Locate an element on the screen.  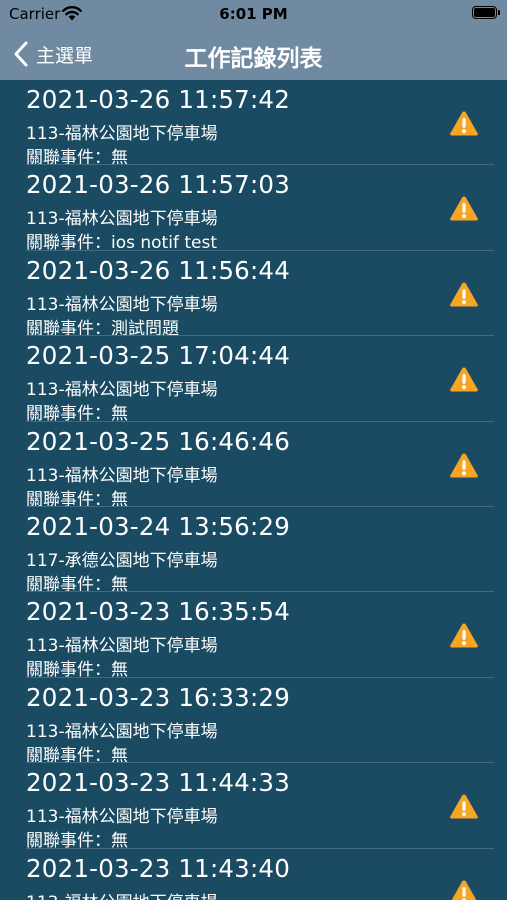
status-bar: Carrier 6:01 PM is located at coordinates (253, 14).